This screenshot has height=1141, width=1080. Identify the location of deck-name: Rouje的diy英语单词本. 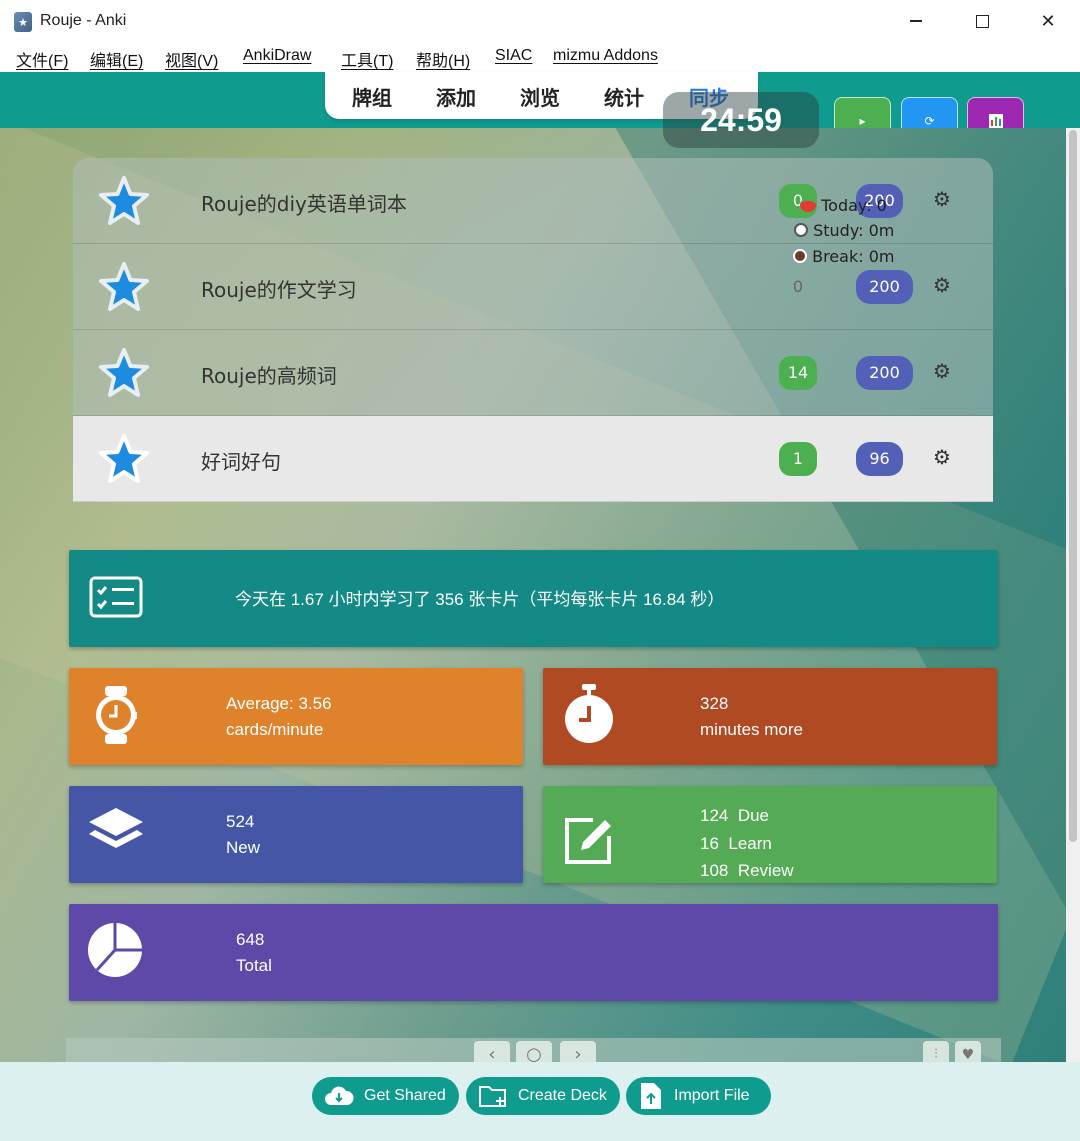
(304, 202).